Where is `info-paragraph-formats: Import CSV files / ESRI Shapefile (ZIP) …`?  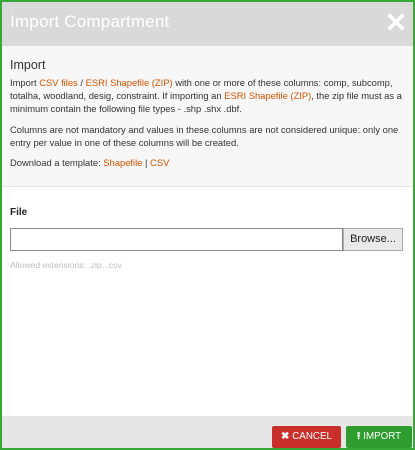
info-paragraph-formats: Import CSV files / ESRI Shapefile (ZIP) … is located at coordinates (207, 96).